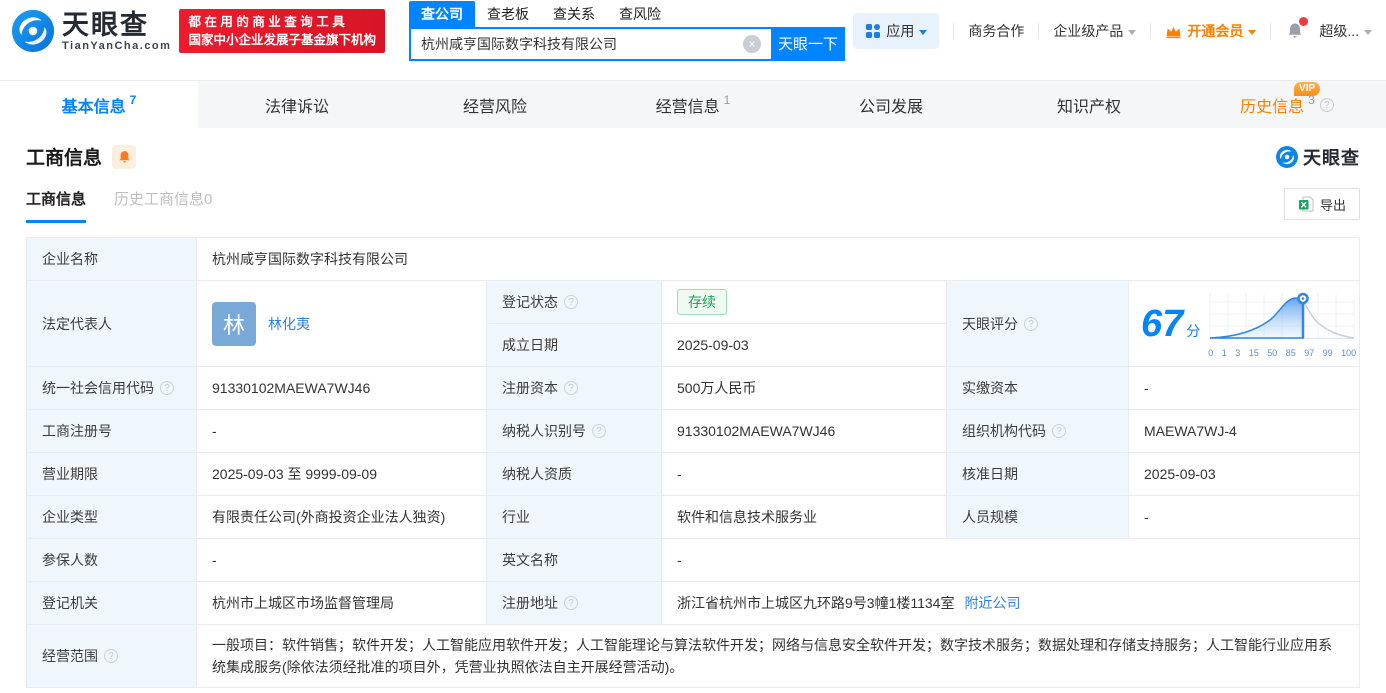 The width and height of the screenshot is (1386, 693). What do you see at coordinates (441, 13) in the screenshot?
I see `search-tab-company: 查公司` at bounding box center [441, 13].